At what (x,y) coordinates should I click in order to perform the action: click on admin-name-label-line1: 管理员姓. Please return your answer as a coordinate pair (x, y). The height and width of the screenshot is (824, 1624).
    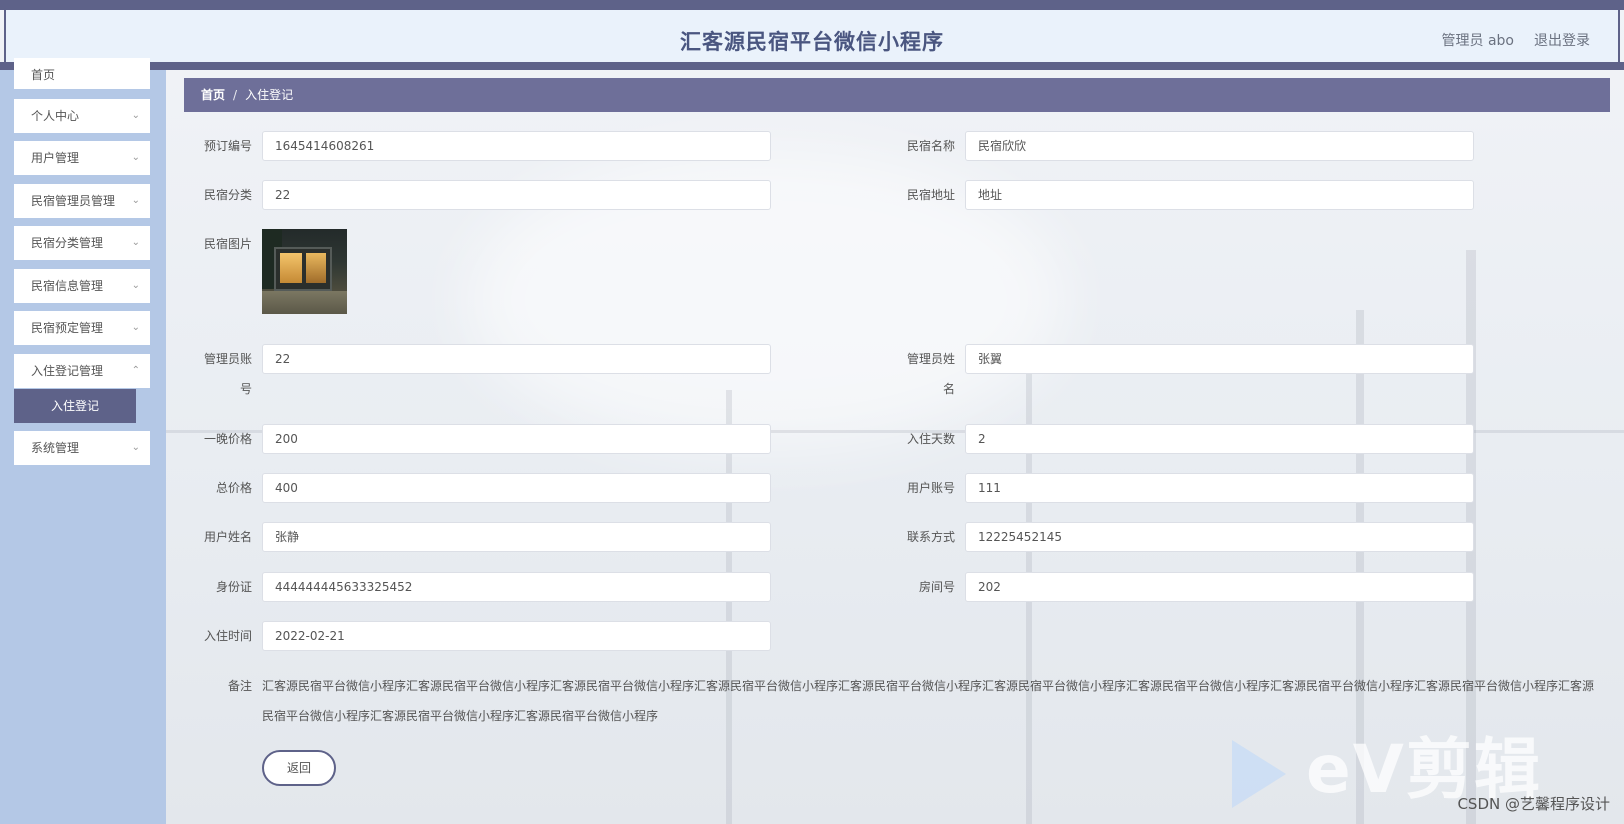
    Looking at the image, I should click on (930, 359).